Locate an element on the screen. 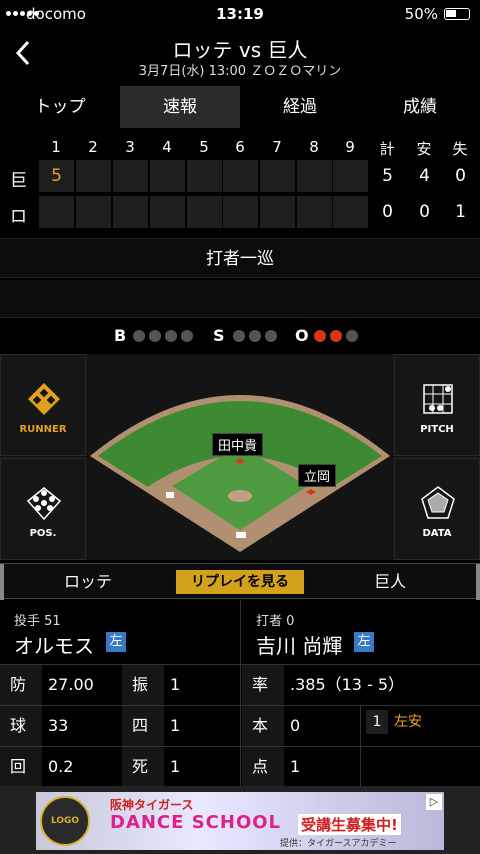 This screenshot has height=854, width=480. play-banner: 打者一巡 is located at coordinates (240, 258).